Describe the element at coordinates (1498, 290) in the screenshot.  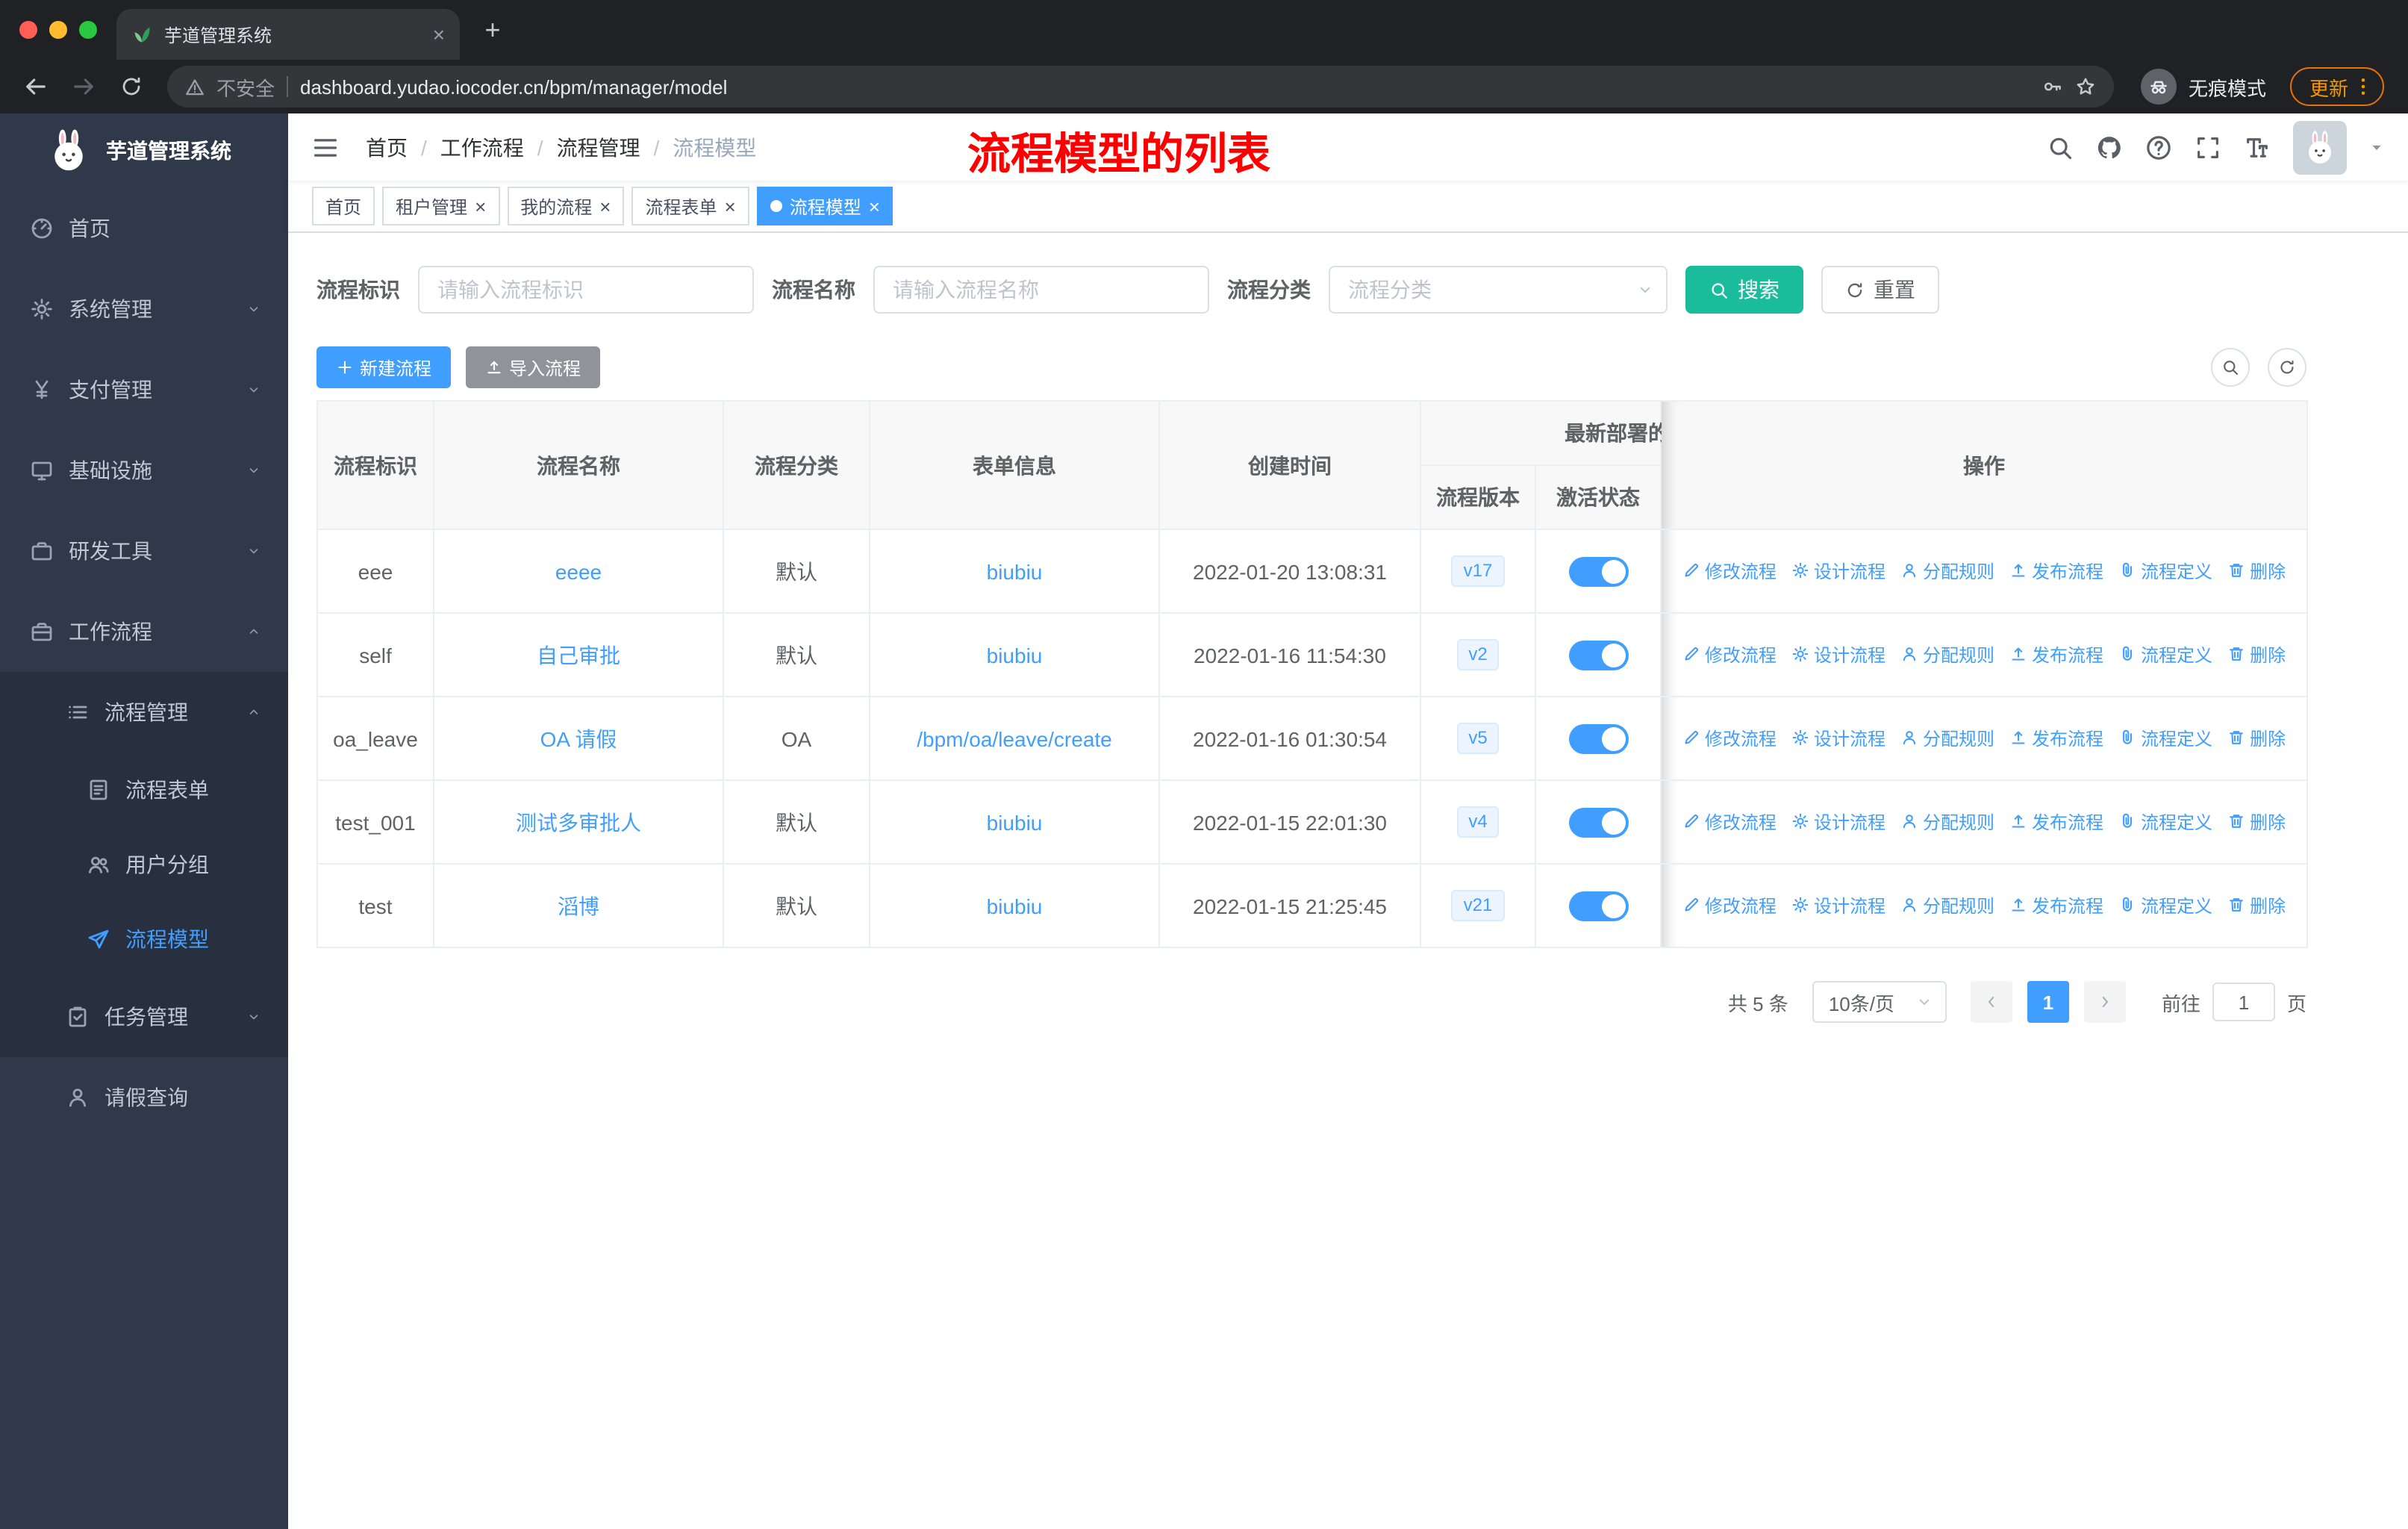
I see `category-select: 流程分类` at that location.